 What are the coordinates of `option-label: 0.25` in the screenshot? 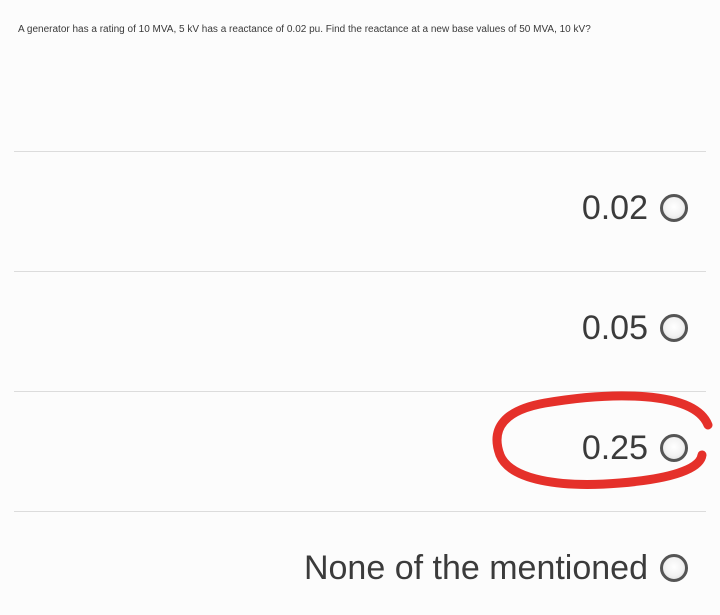 It's located at (614, 447).